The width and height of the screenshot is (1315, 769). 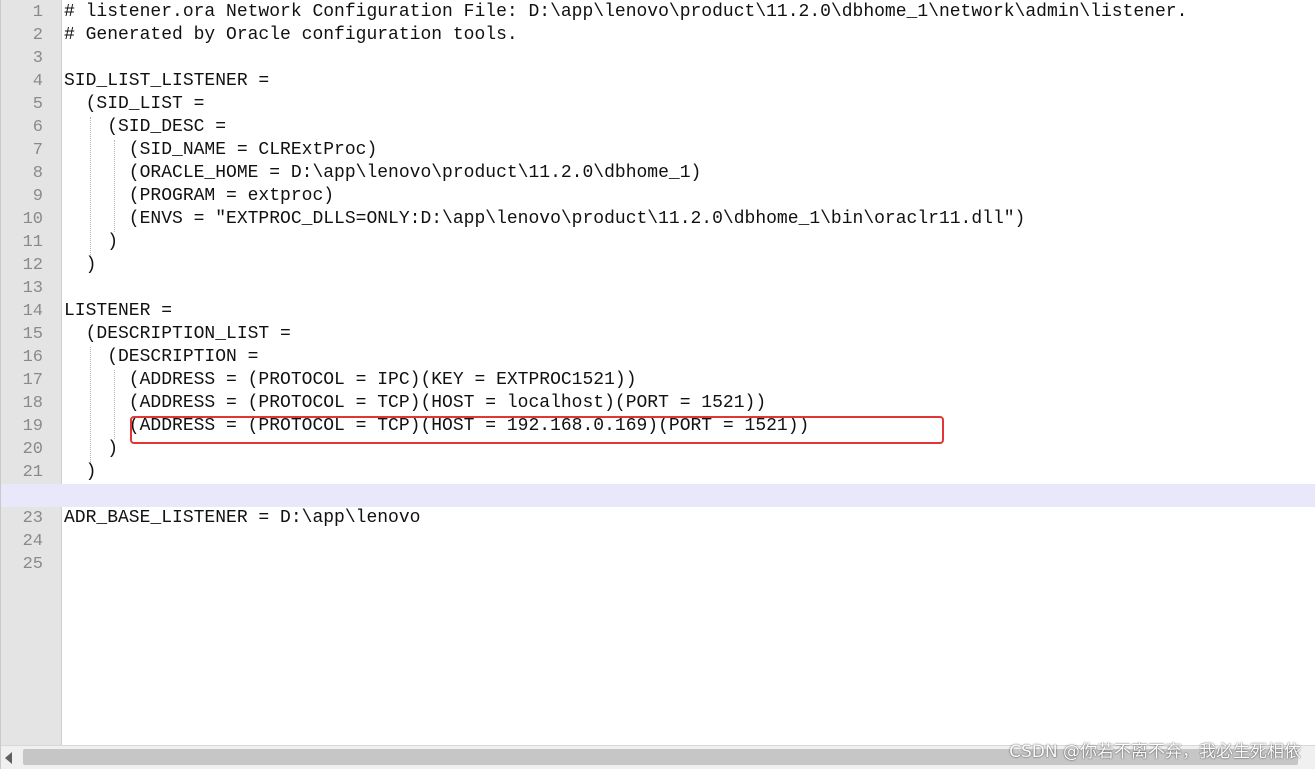 What do you see at coordinates (37, 81) in the screenshot?
I see `line-number: 4` at bounding box center [37, 81].